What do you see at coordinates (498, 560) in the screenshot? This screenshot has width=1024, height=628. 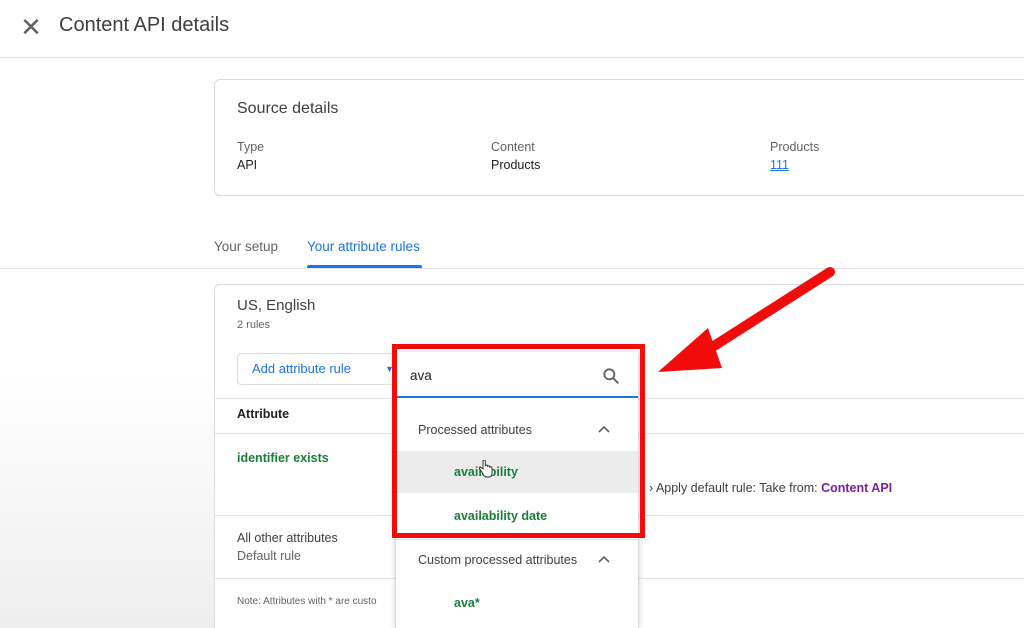 I see `group-custom-processed-attributes-label: Custom processed attributes` at bounding box center [498, 560].